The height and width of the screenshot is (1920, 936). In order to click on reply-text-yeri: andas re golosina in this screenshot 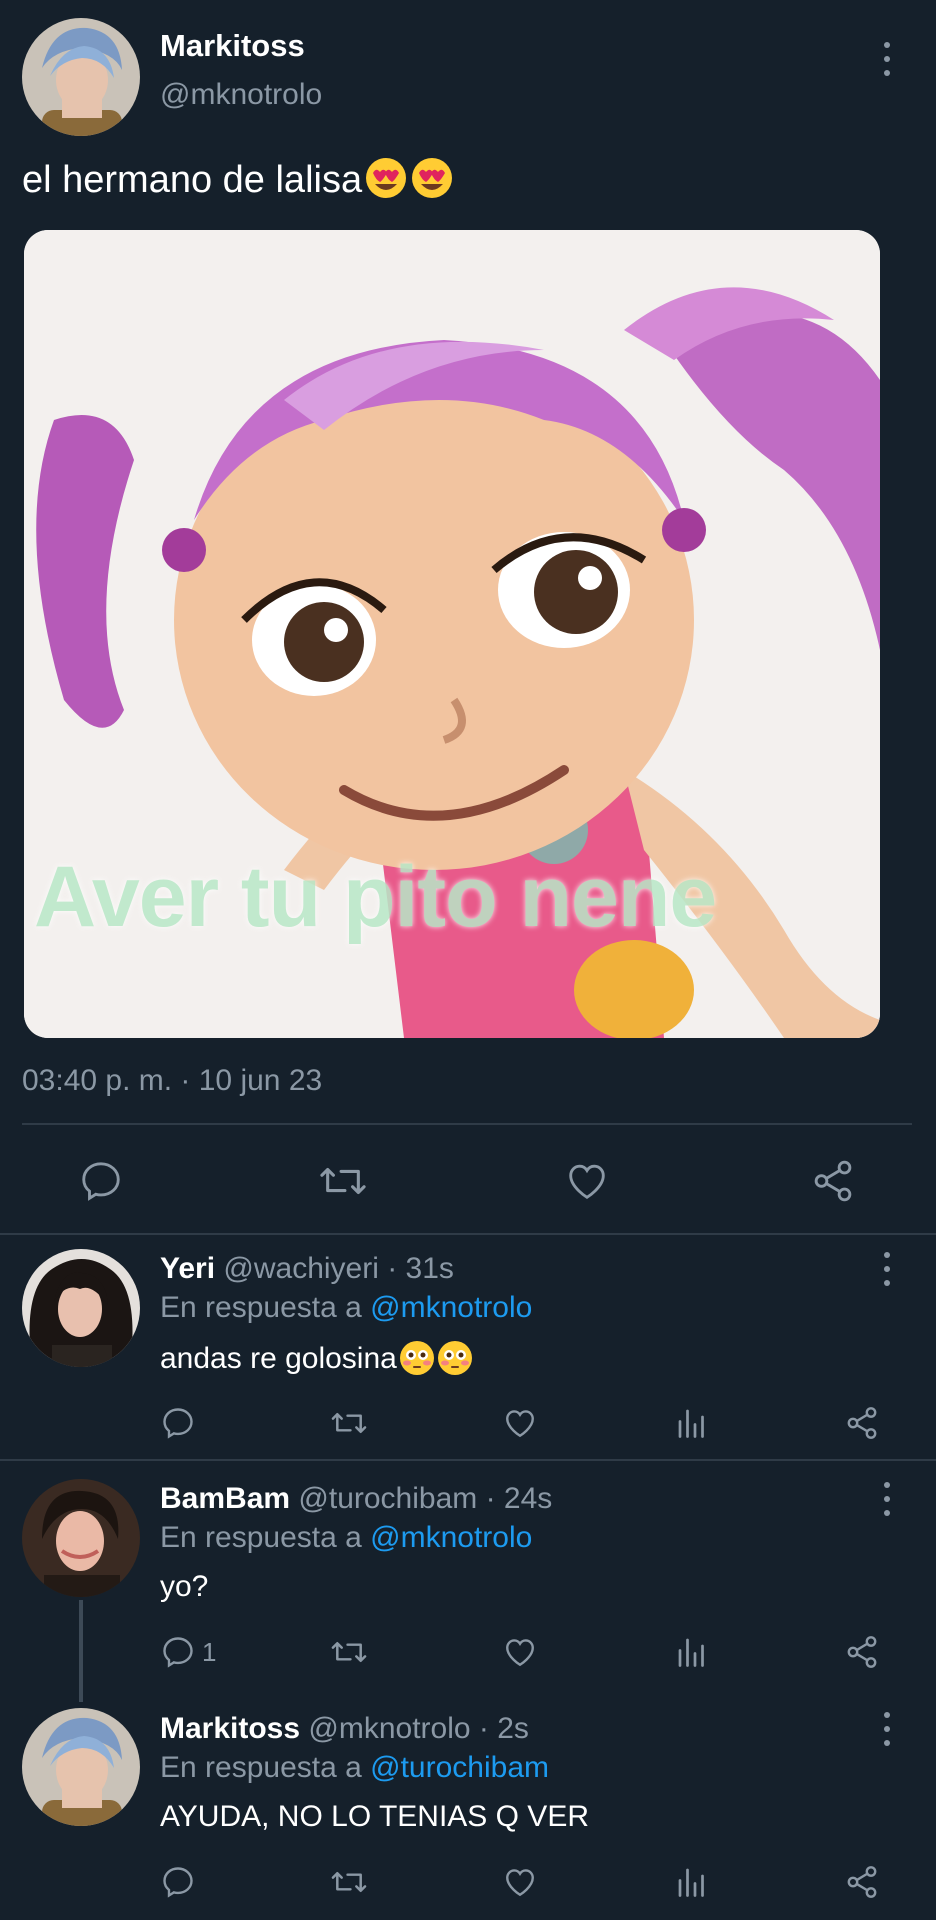, I will do `click(316, 1358)`.